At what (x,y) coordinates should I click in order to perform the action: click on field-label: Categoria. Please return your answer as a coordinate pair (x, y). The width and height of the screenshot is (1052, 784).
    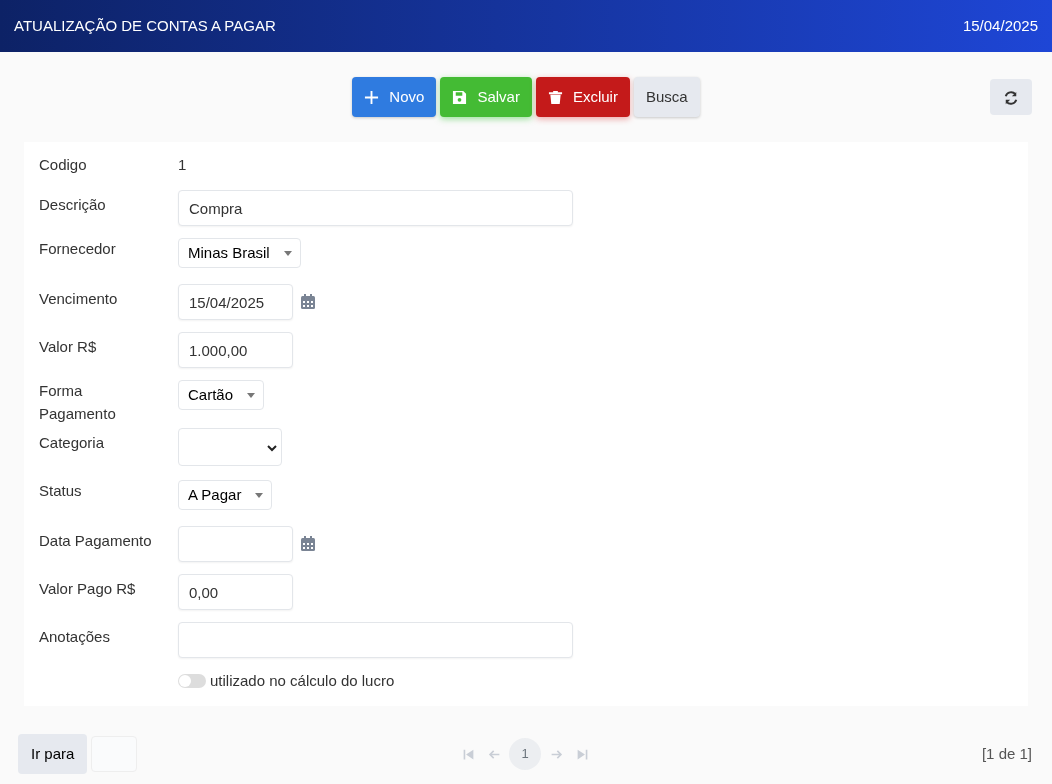
    Looking at the image, I should click on (72, 443).